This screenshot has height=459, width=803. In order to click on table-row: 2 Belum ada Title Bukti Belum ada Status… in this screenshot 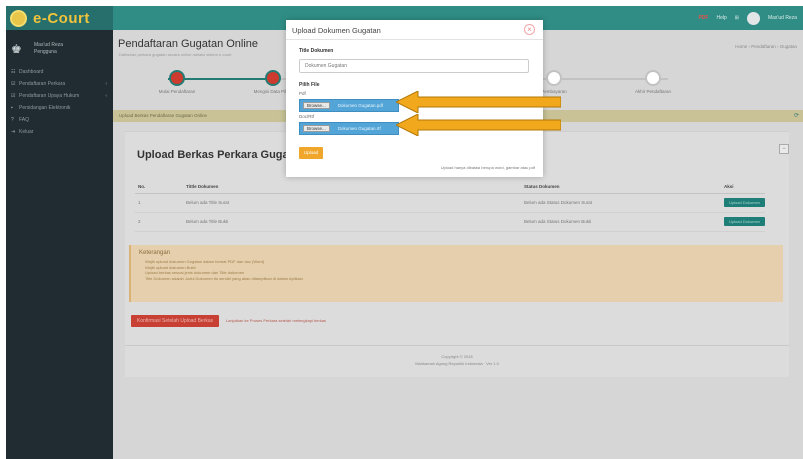, I will do `click(450, 222)`.